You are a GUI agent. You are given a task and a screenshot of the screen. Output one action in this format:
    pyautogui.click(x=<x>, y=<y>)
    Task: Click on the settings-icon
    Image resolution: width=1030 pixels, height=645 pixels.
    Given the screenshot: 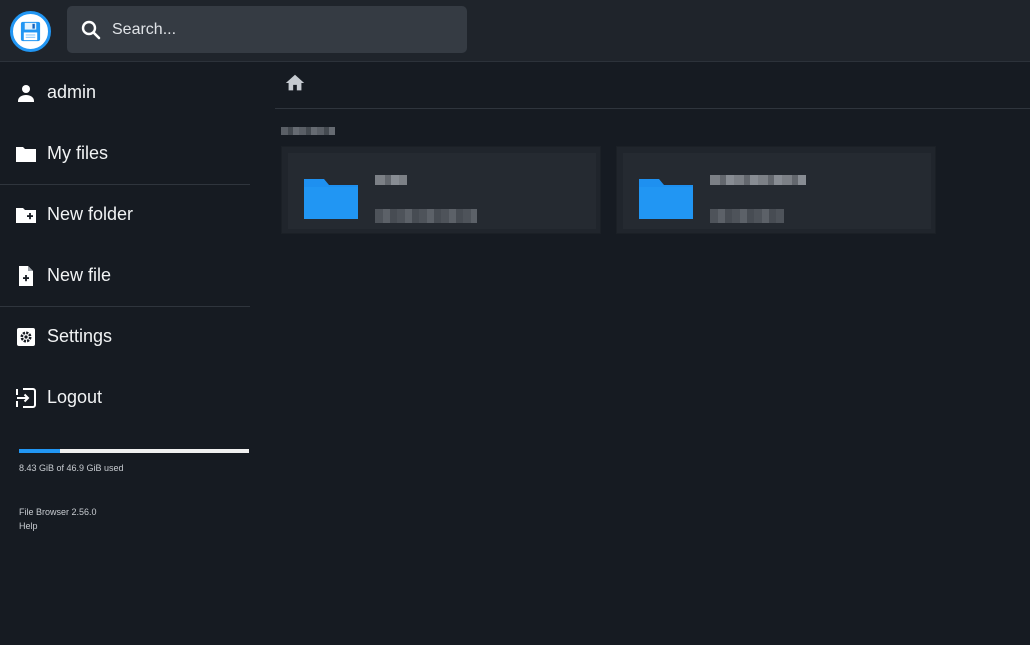 What is the action you would take?
    pyautogui.click(x=26, y=336)
    